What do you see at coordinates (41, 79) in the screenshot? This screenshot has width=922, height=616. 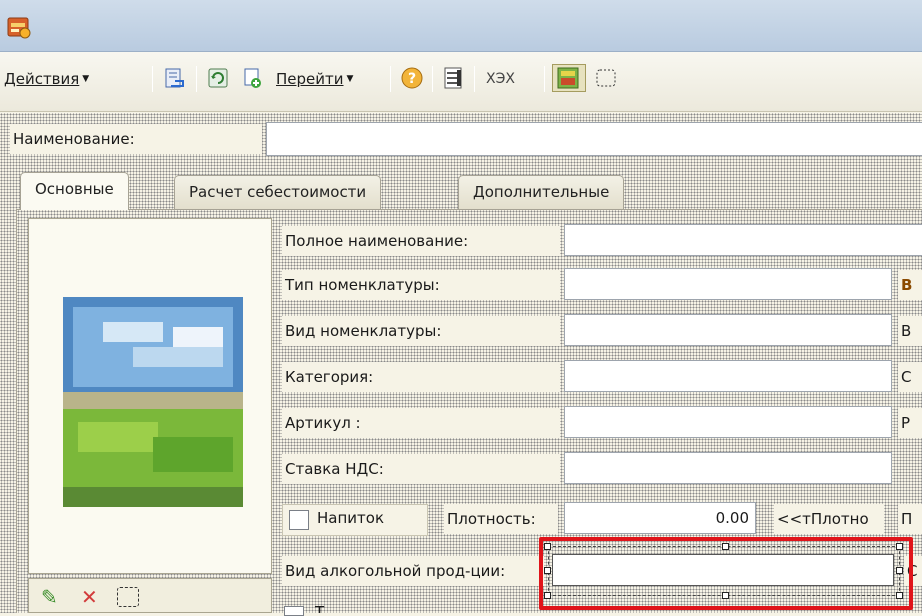 I see `actions-menu-label: Действия` at bounding box center [41, 79].